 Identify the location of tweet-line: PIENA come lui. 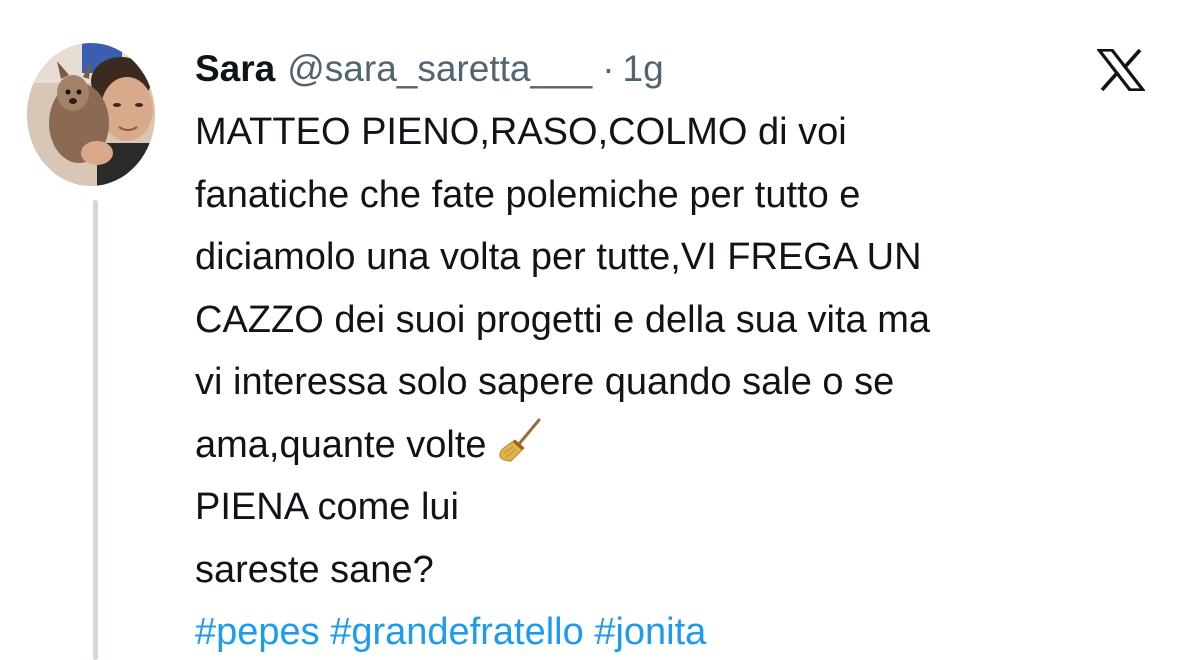
(327, 507).